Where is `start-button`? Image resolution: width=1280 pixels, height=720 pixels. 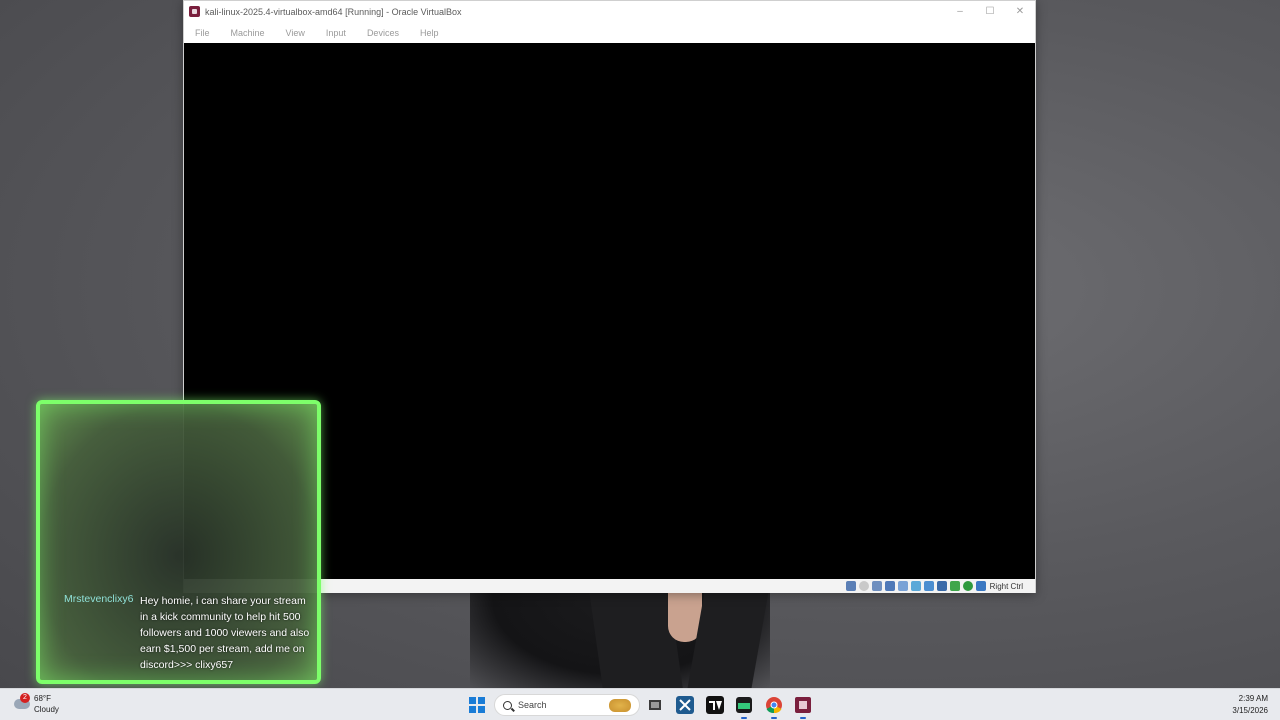
start-button is located at coordinates (477, 705).